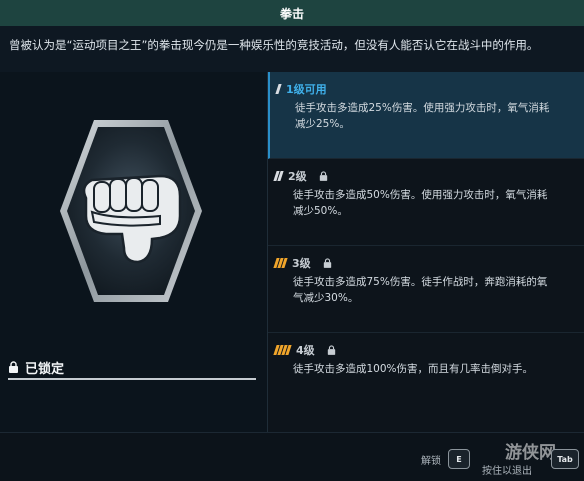 Image resolution: width=584 pixels, height=481 pixels. What do you see at coordinates (422, 116) in the screenshot?
I see `tier-1-description: 徒手攻击多造成25%伤害。使用强力攻击时，氧气消耗 减少25%。` at bounding box center [422, 116].